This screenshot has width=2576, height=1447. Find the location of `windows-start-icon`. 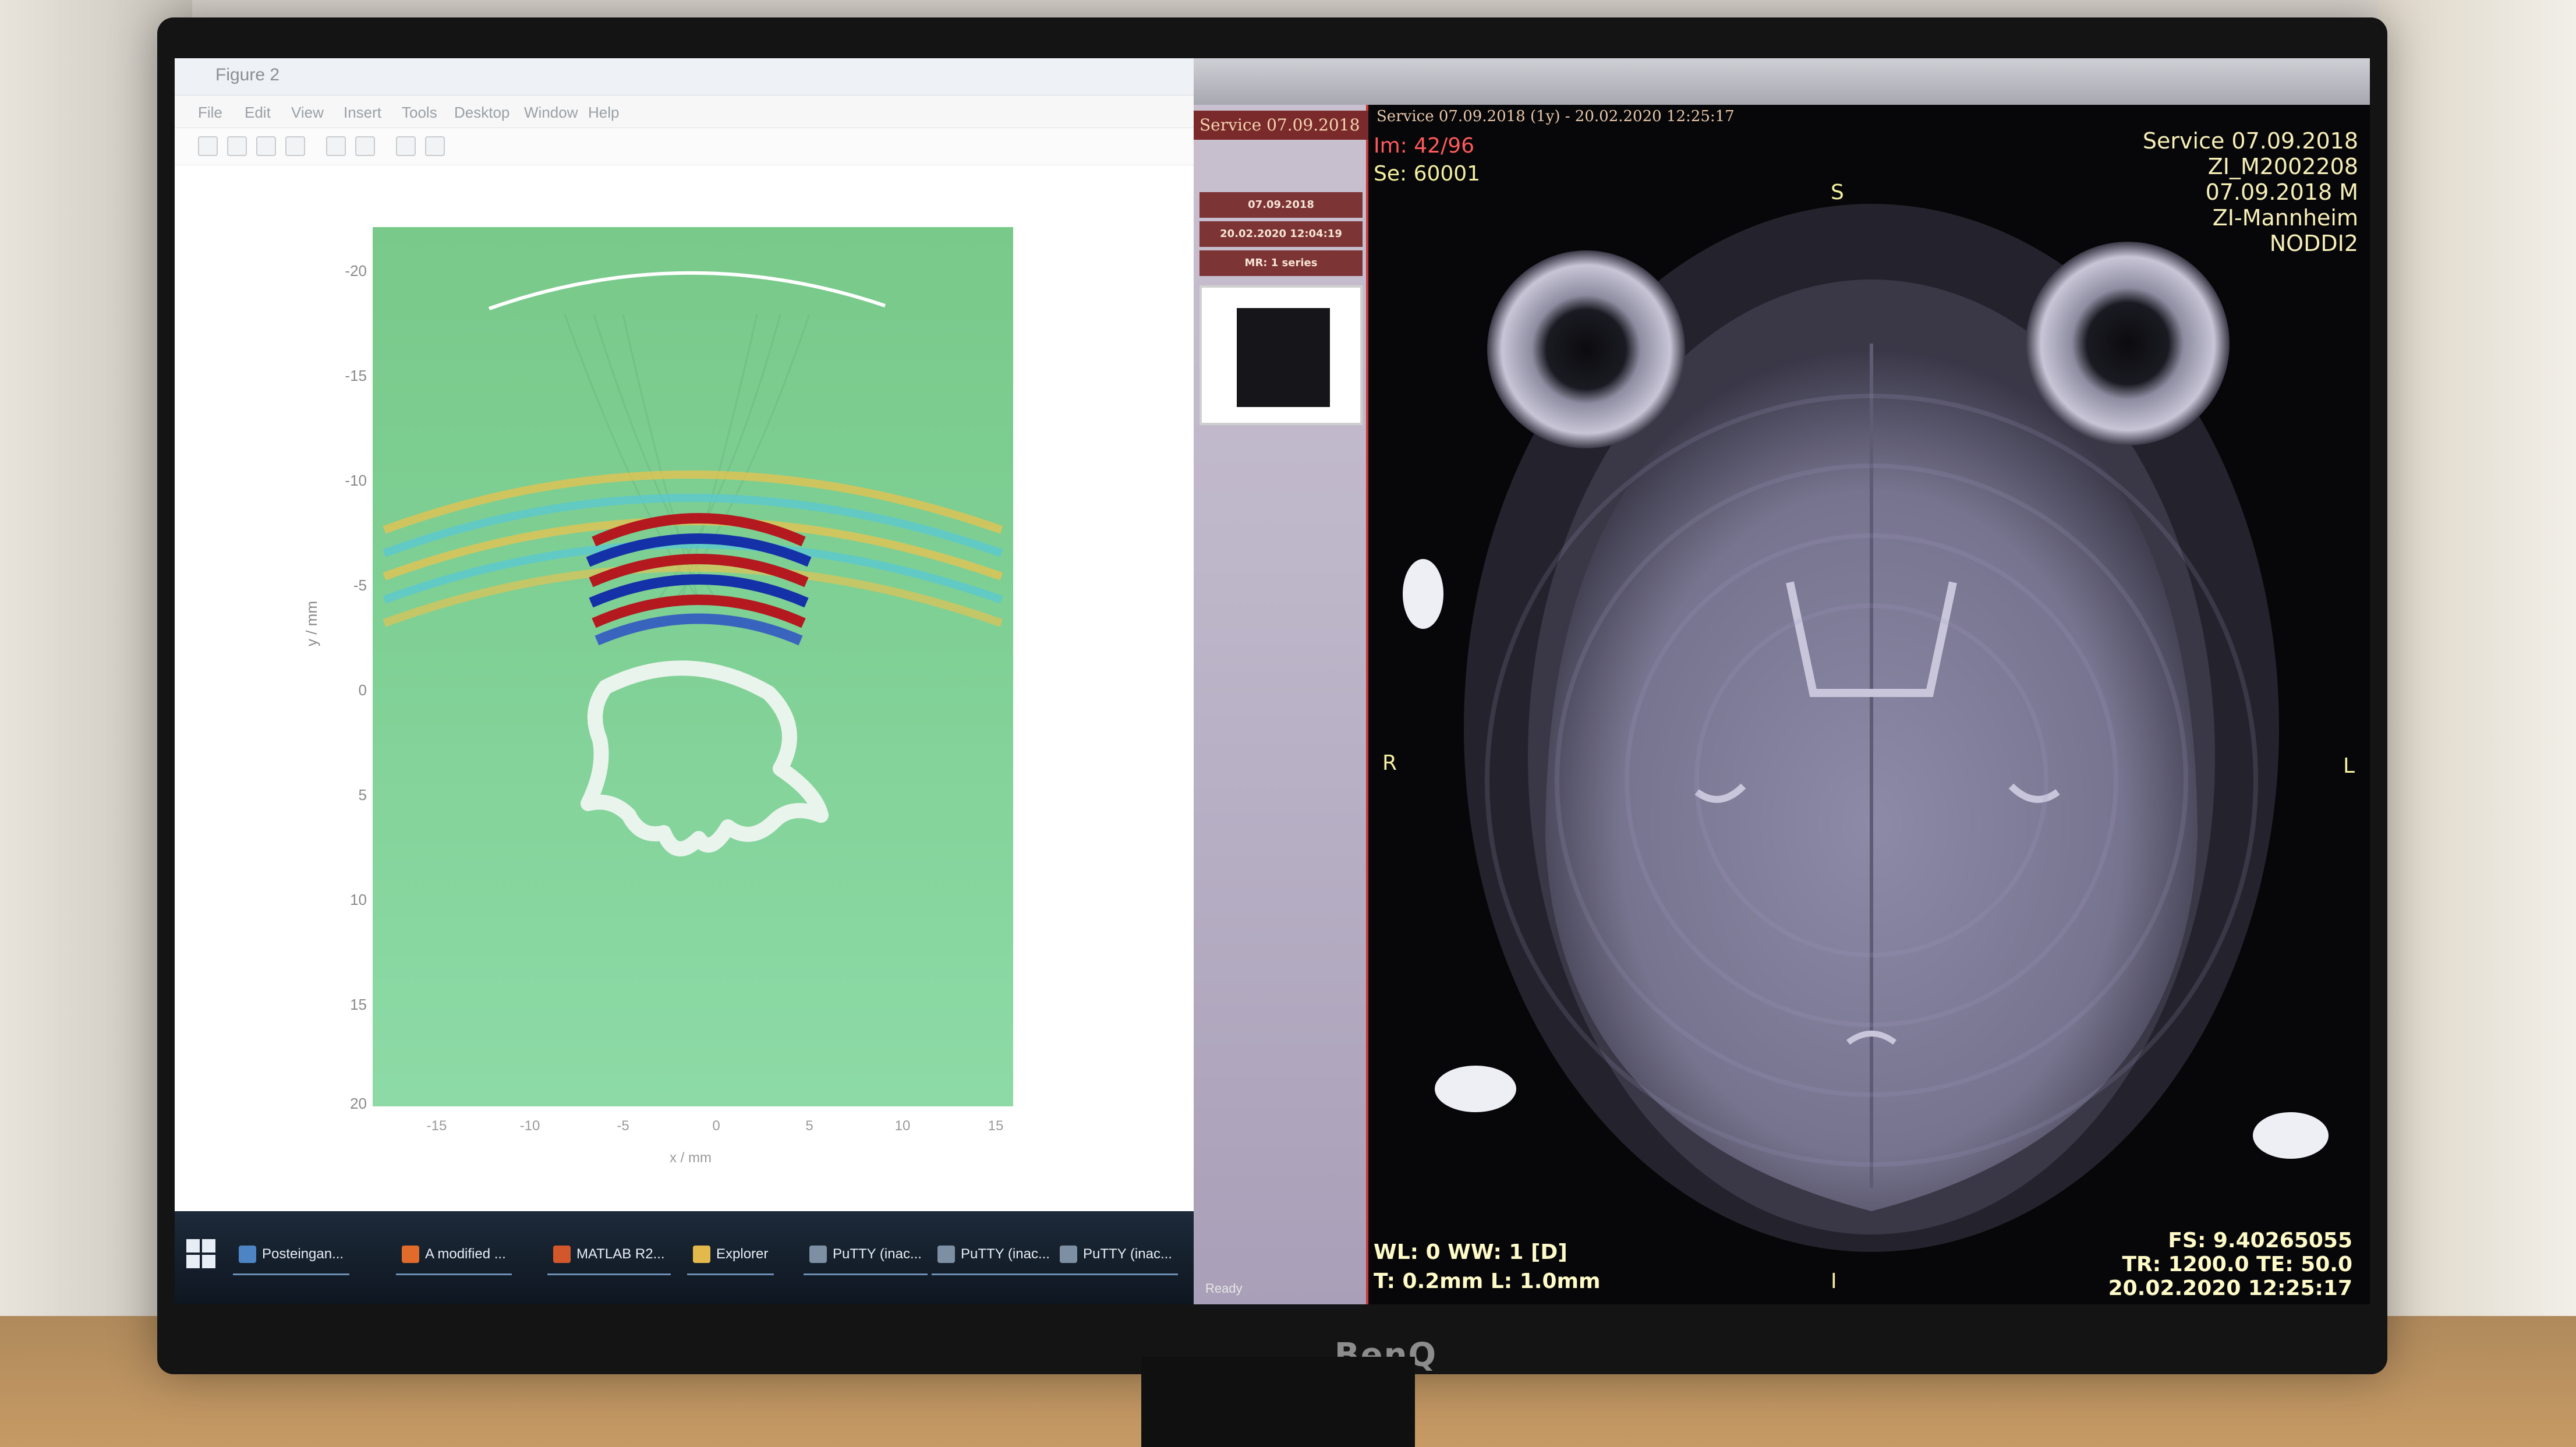

windows-start-icon is located at coordinates (200, 1253).